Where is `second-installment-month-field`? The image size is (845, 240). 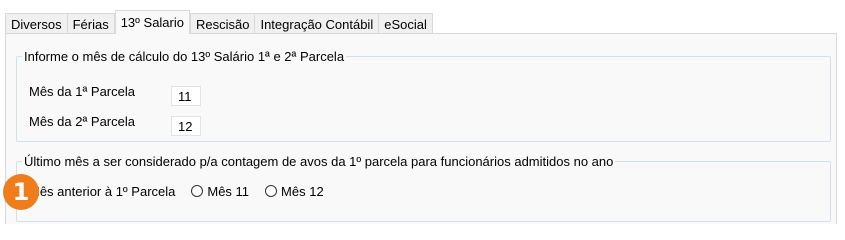 second-installment-month-field is located at coordinates (186, 126).